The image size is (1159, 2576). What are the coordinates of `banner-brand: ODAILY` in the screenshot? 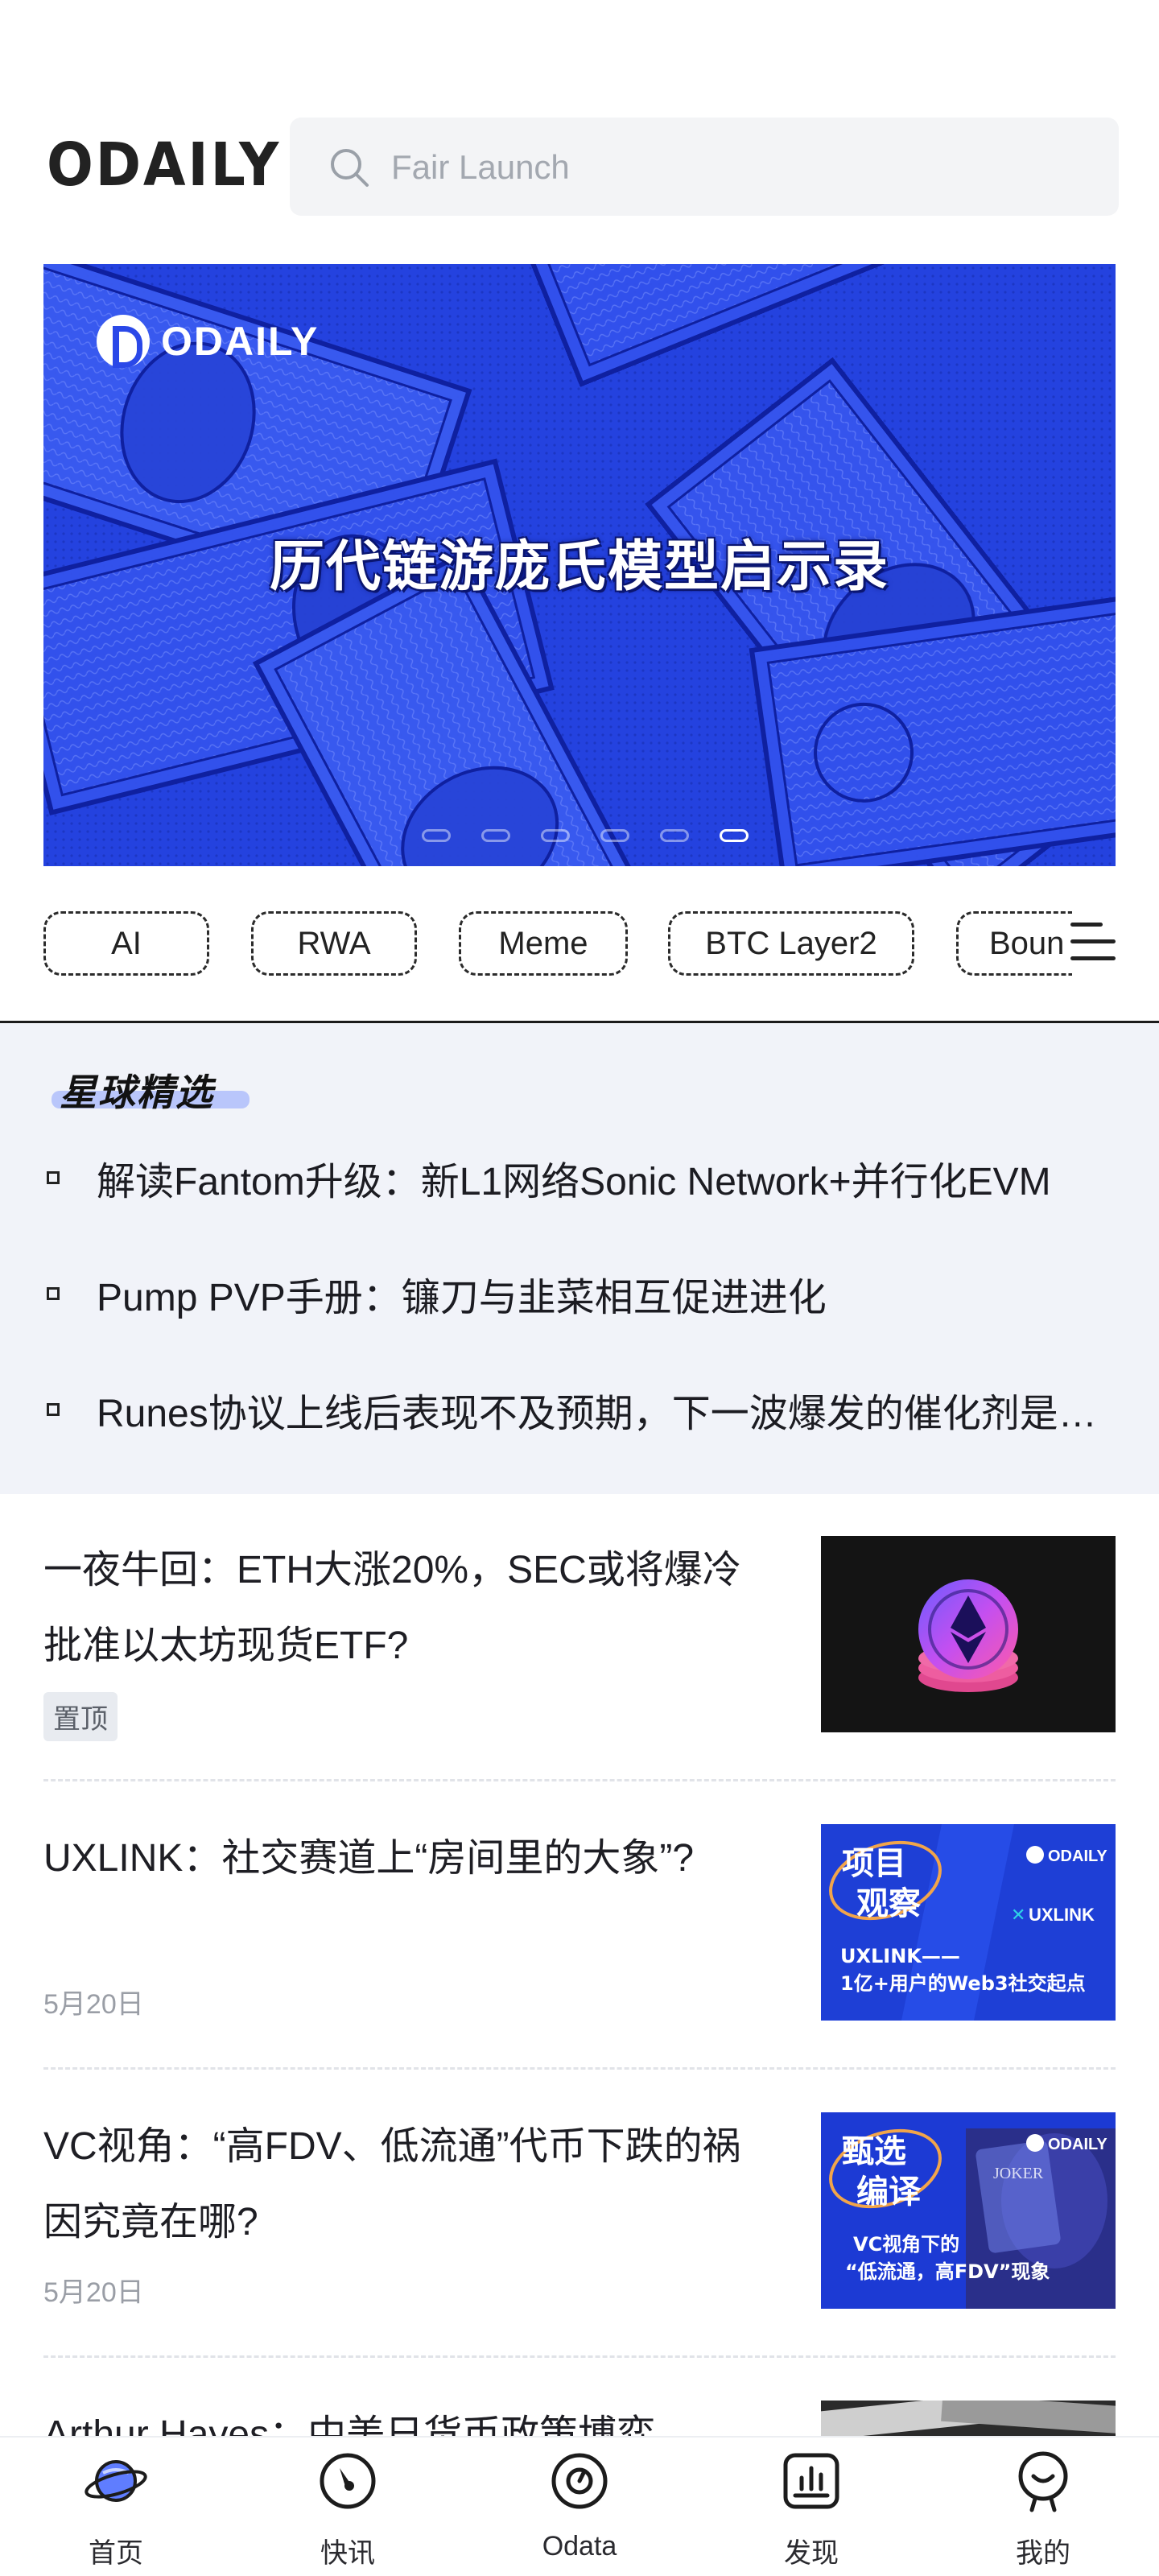 It's located at (208, 341).